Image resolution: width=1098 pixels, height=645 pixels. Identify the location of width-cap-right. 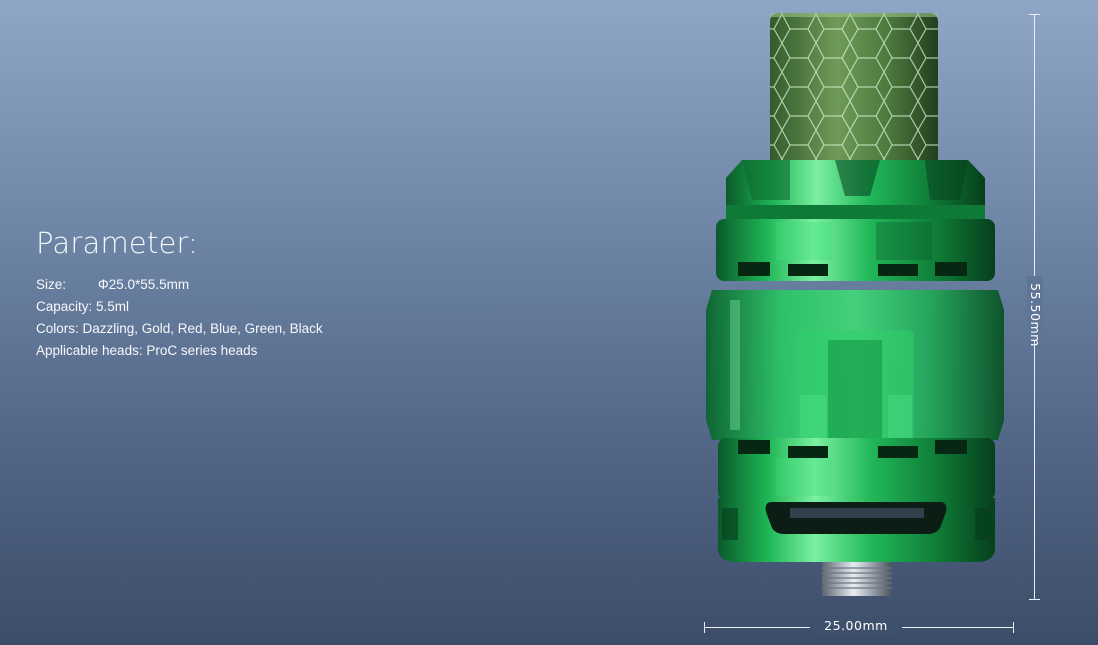
(1013, 627).